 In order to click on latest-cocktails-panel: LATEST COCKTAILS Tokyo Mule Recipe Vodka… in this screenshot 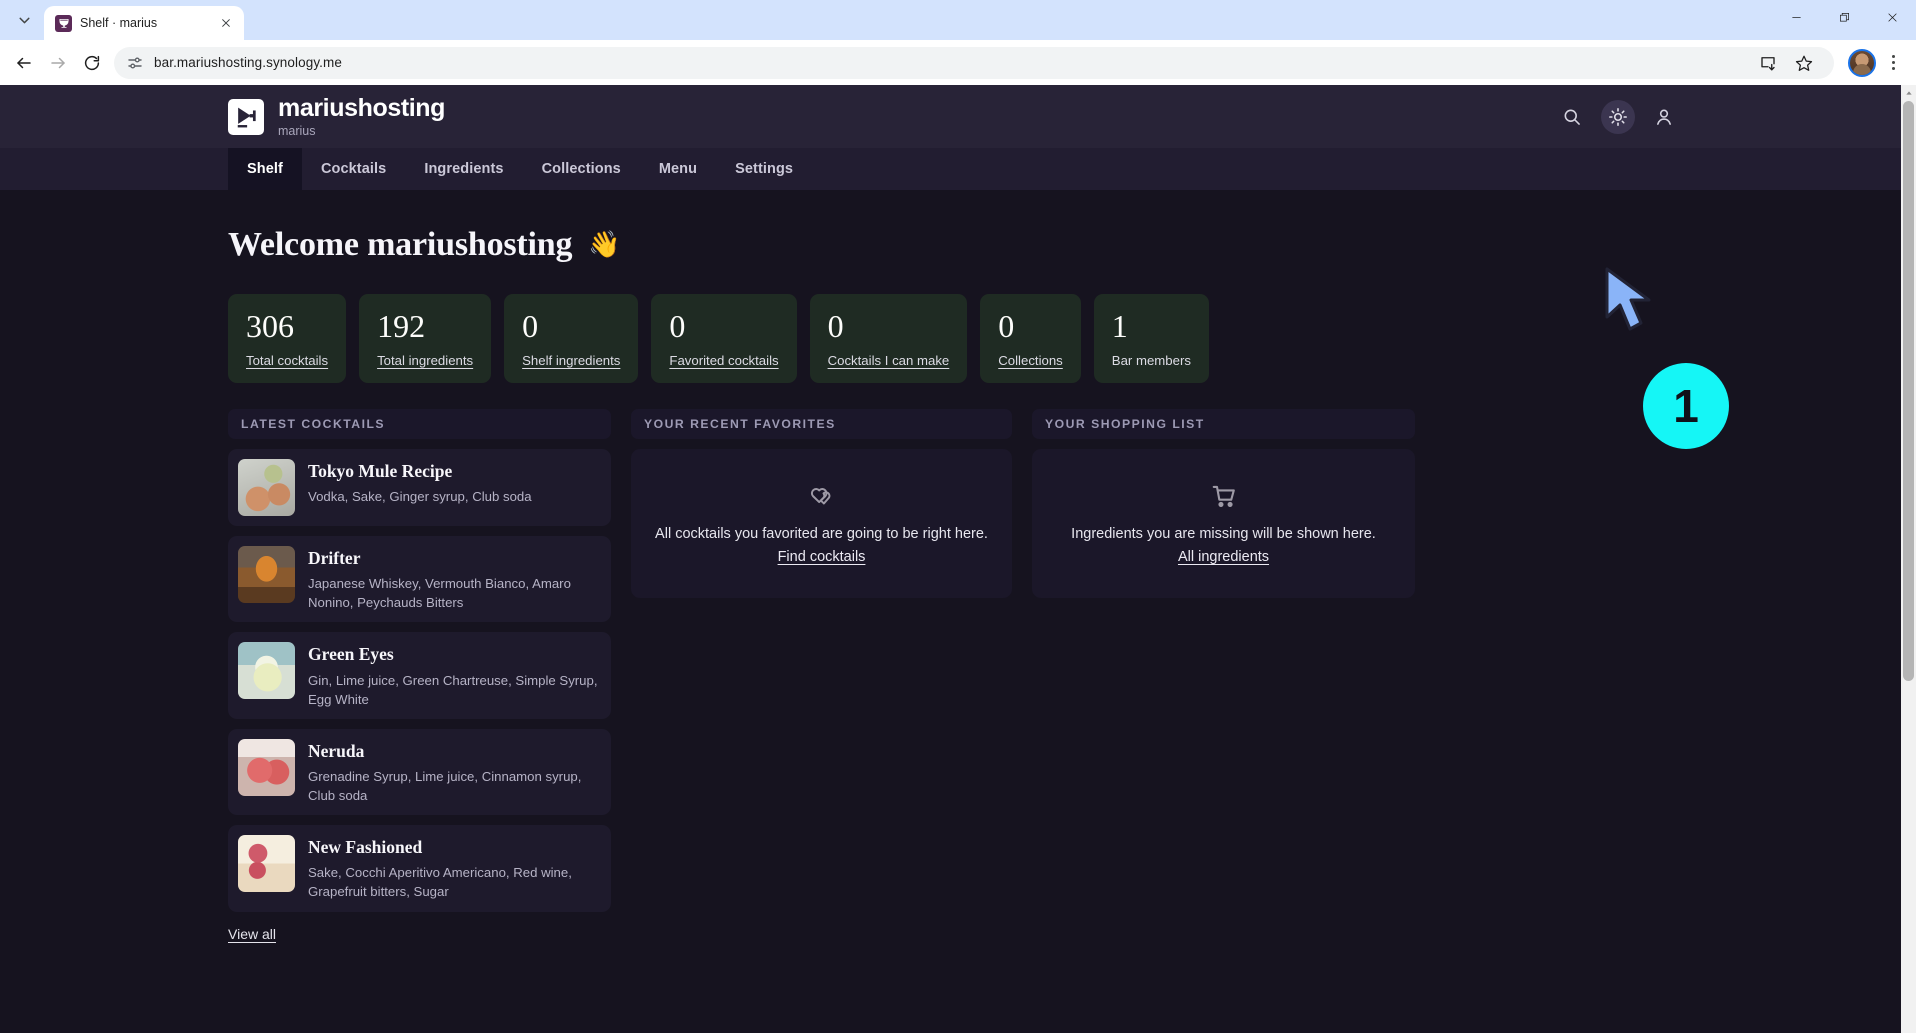, I will do `click(419, 676)`.